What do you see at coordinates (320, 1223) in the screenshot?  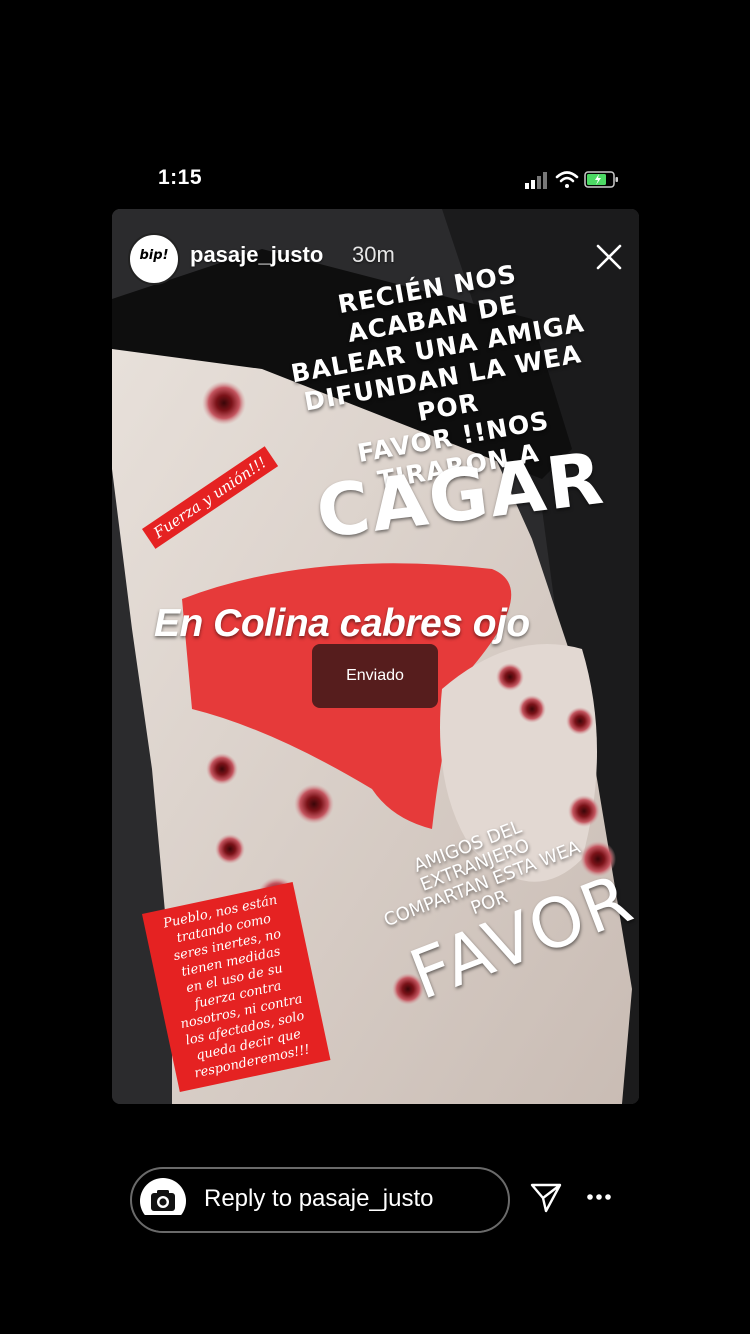 I see `reply-box-mask` at bounding box center [320, 1223].